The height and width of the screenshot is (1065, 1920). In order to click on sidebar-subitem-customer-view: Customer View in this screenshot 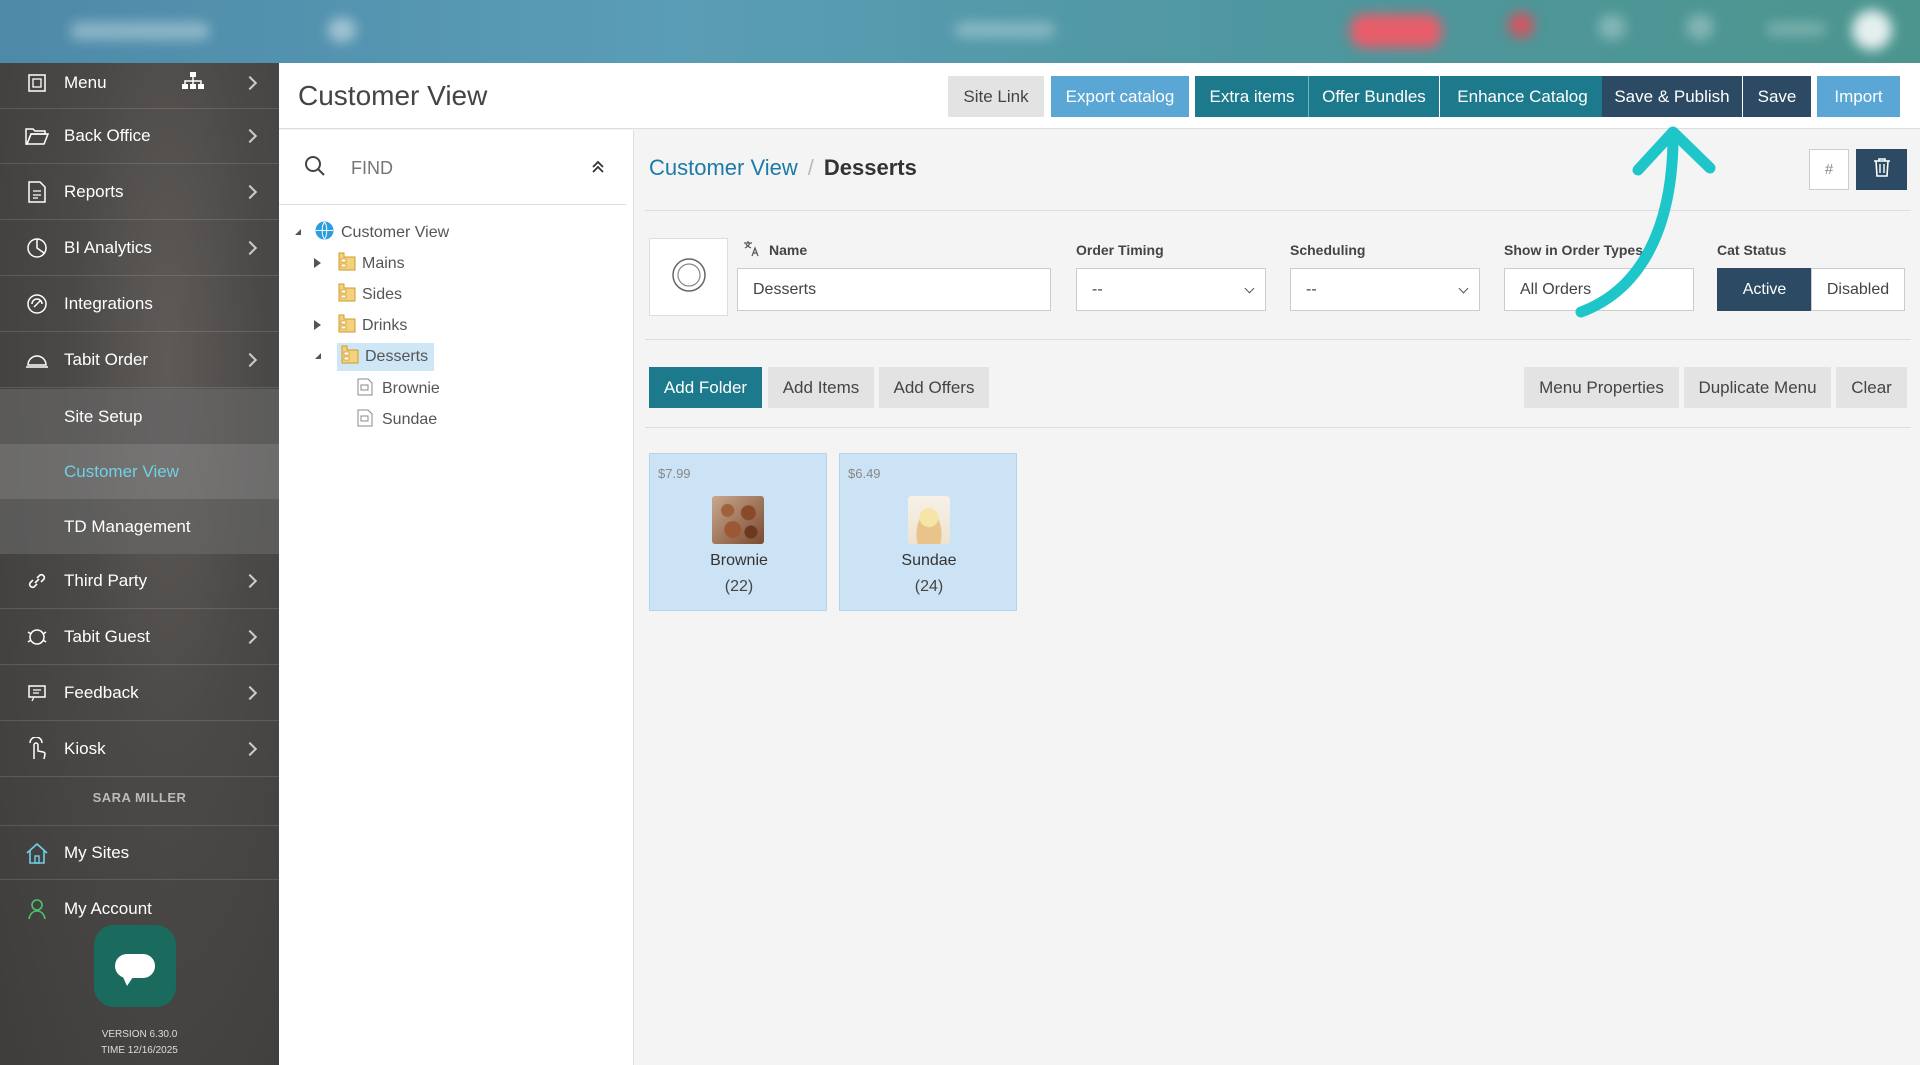, I will do `click(139, 471)`.